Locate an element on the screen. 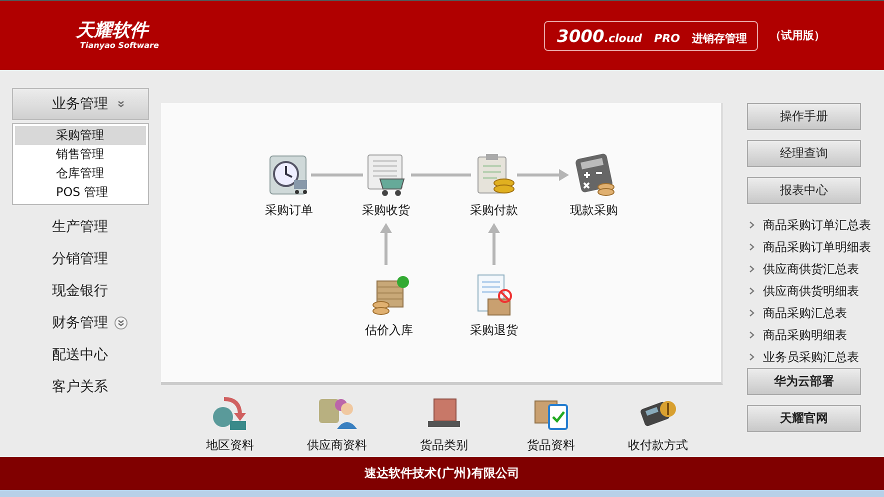 This screenshot has width=884, height=497. trial-label: （试用版） is located at coordinates (797, 35).